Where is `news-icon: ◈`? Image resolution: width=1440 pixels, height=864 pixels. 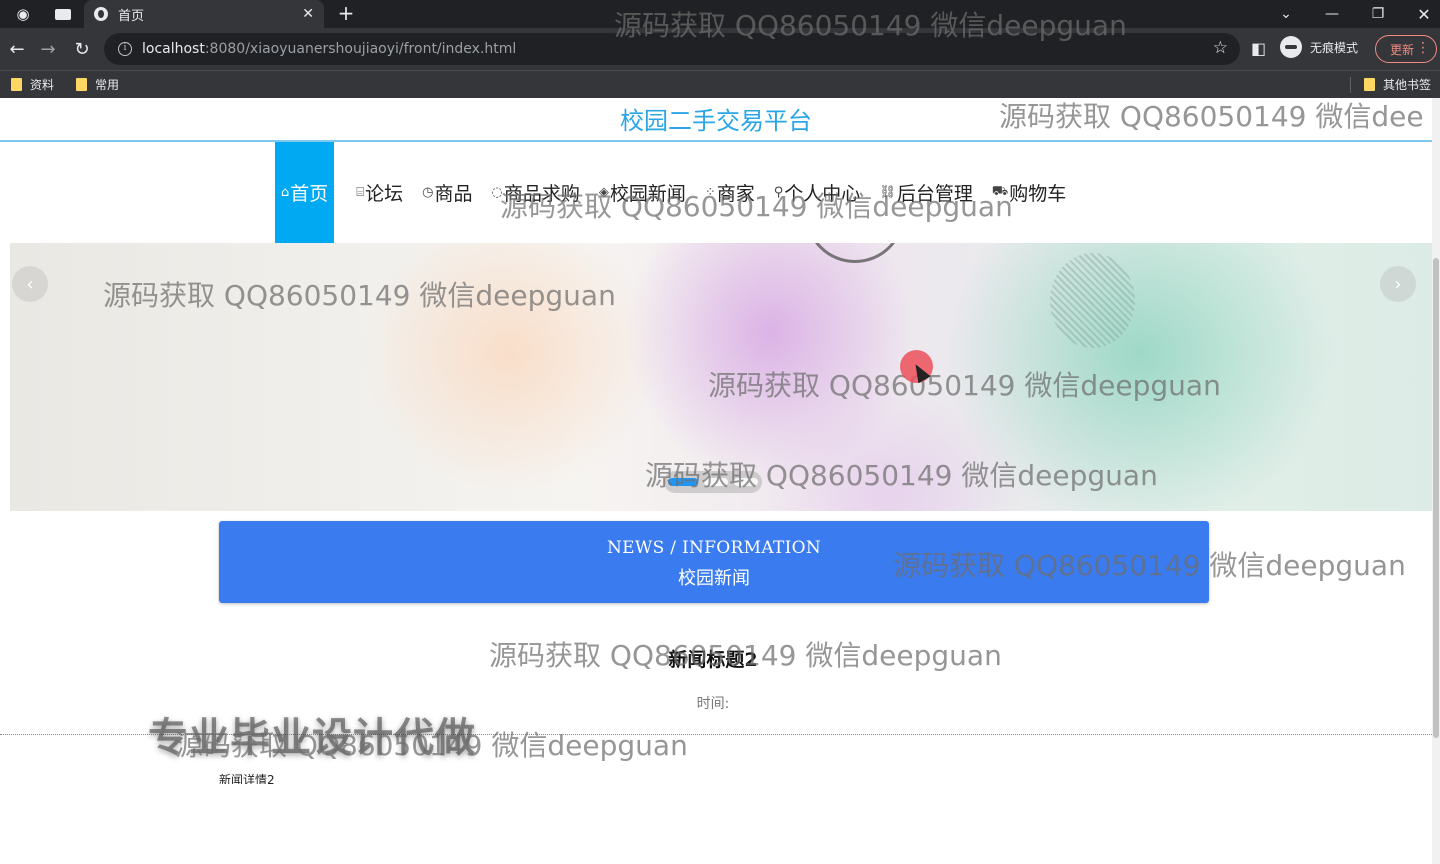 news-icon: ◈ is located at coordinates (603, 192).